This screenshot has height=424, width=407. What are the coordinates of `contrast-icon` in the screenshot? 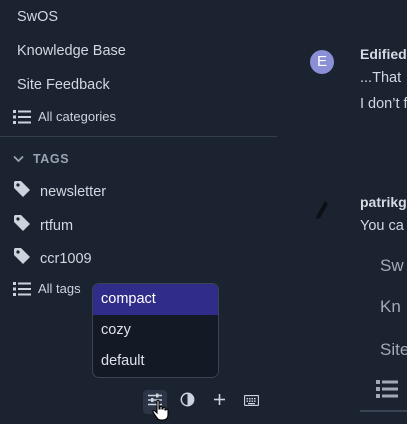 It's located at (187, 402).